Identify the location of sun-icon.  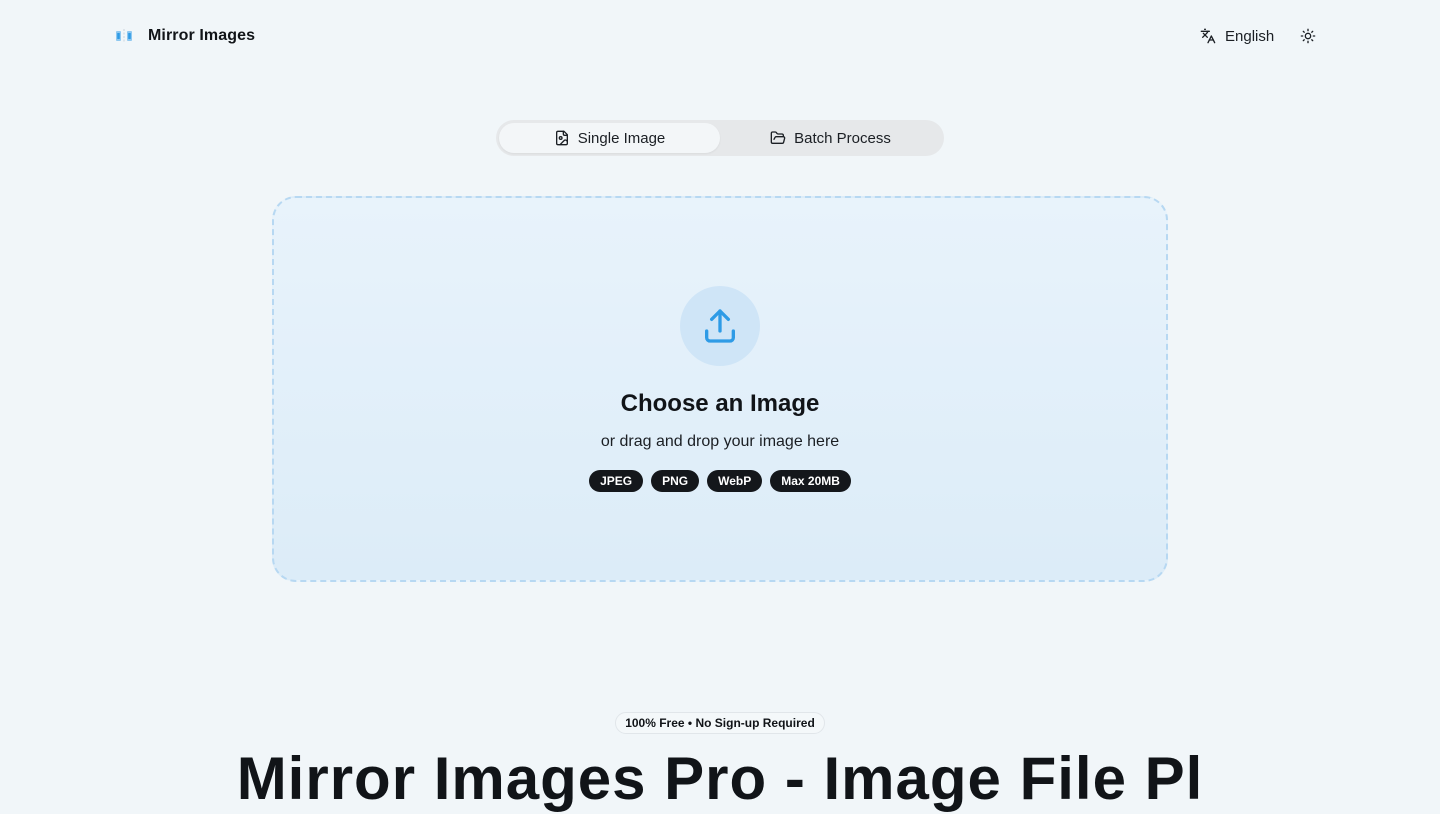
(1308, 36).